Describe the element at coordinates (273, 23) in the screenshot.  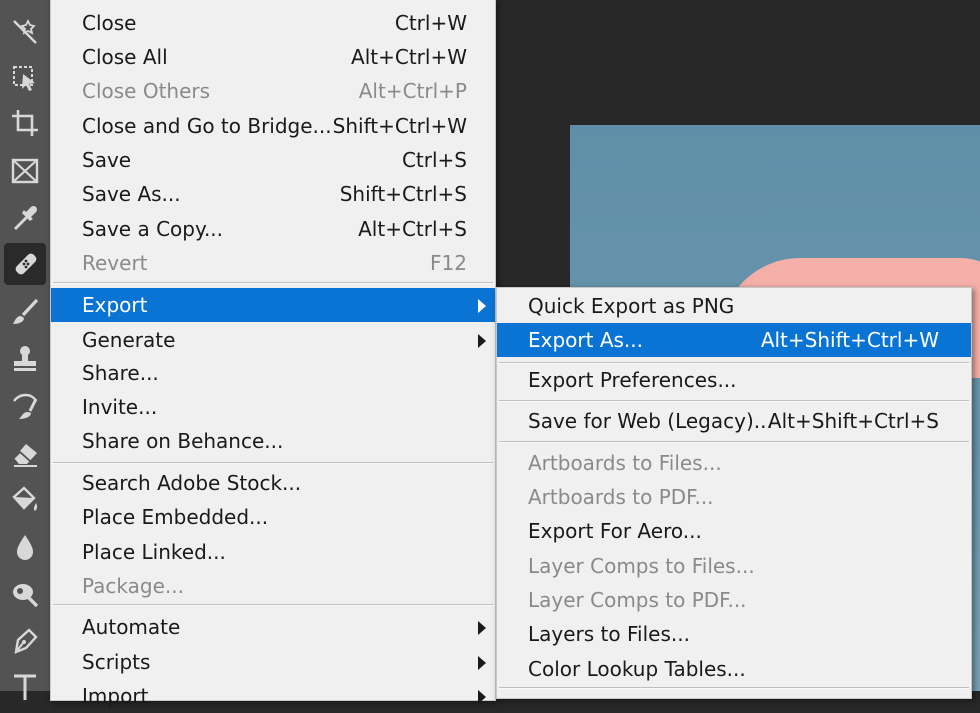
I see `menu-item-close: Close Ctrl+W` at that location.